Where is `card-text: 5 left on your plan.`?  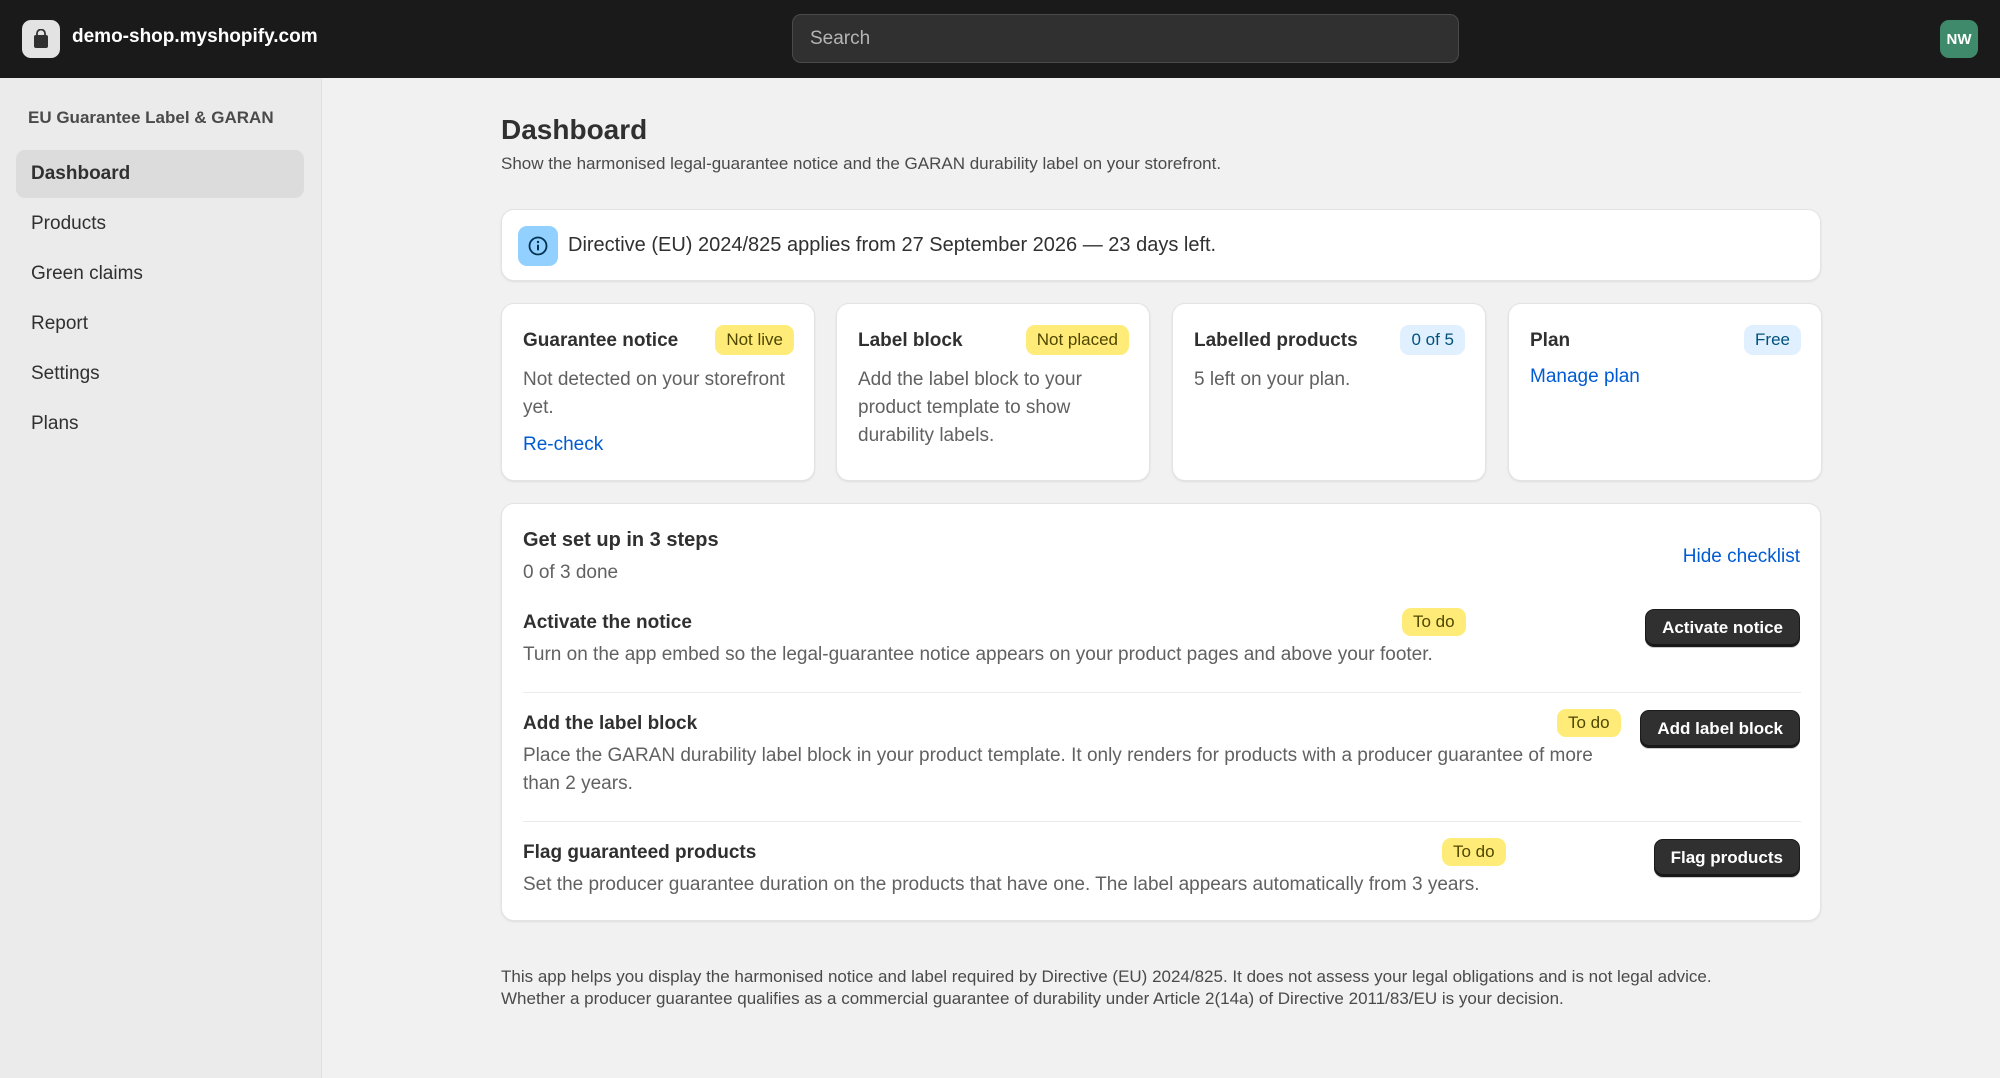 card-text: 5 left on your plan. is located at coordinates (1272, 379).